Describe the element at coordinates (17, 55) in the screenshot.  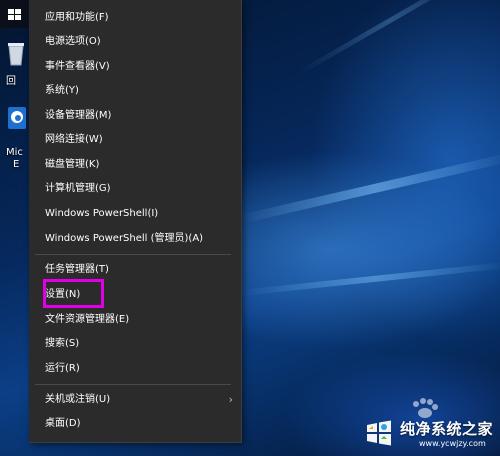
I see `recycle-bin-icon` at that location.